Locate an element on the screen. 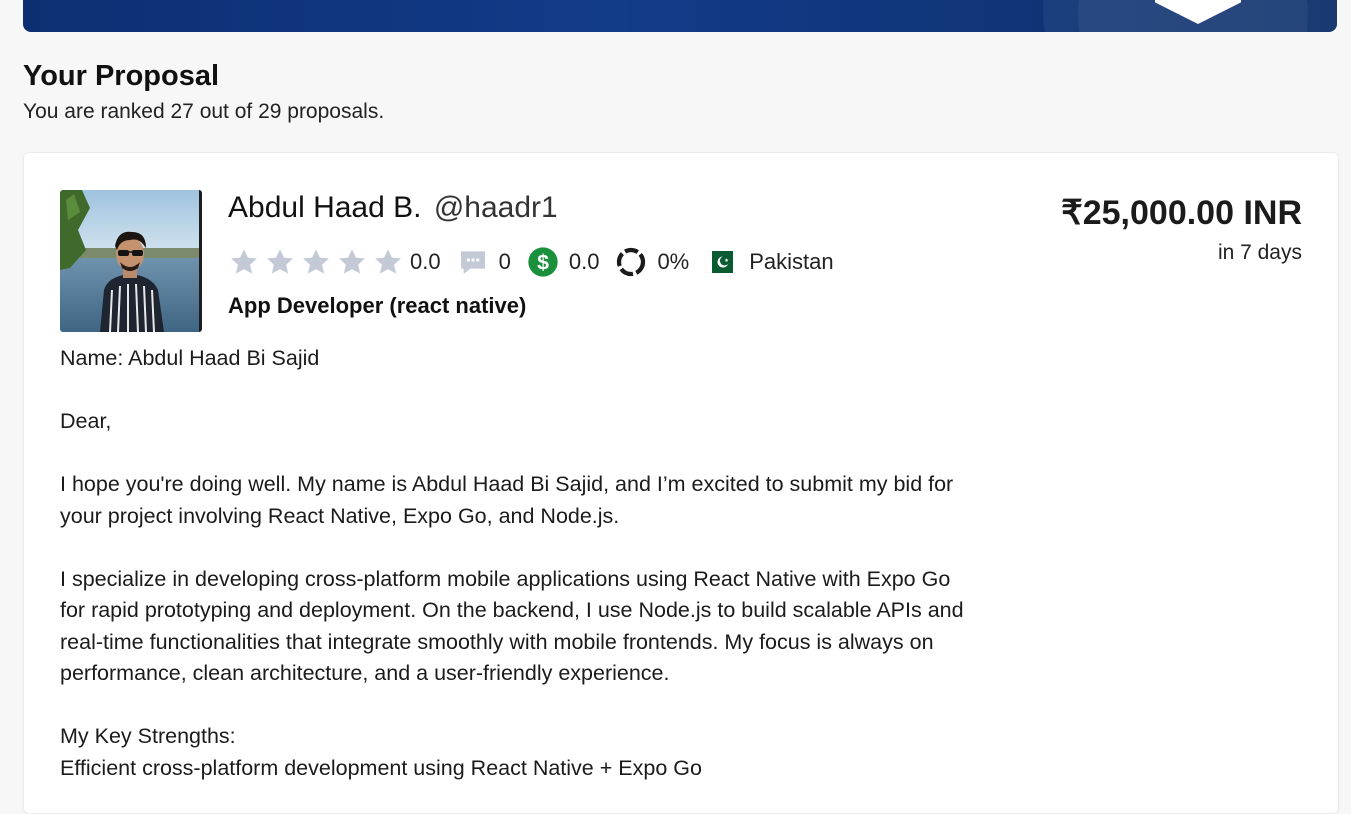 Image resolution: width=1351 pixels, height=814 pixels. speech-bubble-icon is located at coordinates (472, 262).